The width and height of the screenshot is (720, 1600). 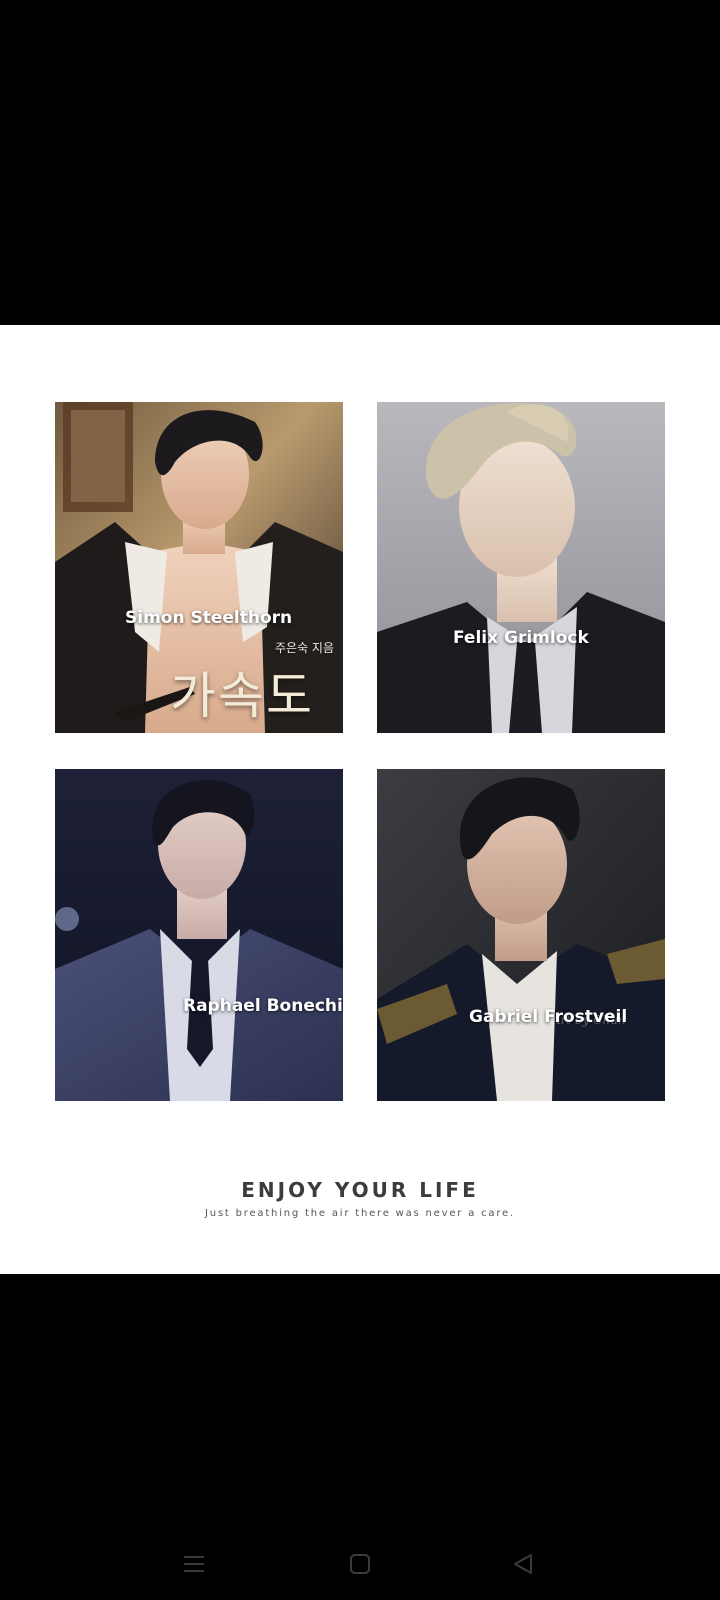 I want to click on menu-icon, so click(x=194, y=1564).